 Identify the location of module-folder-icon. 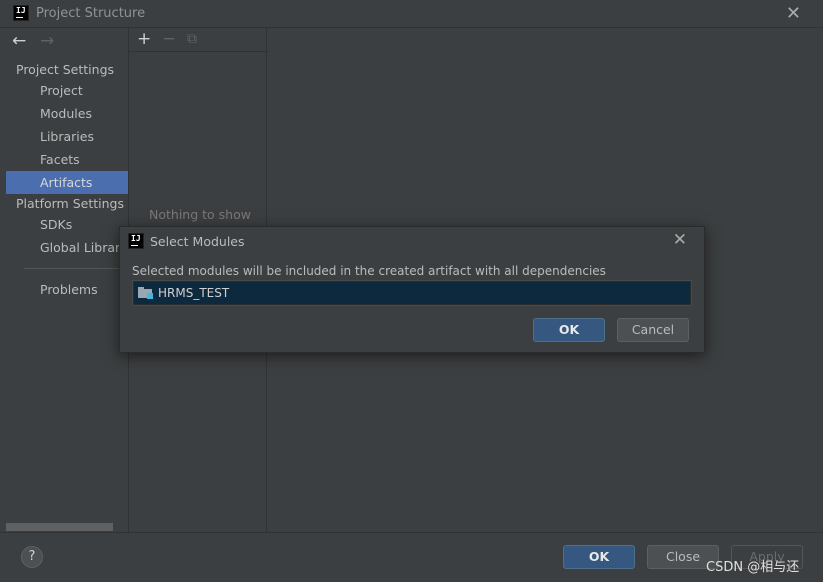
(145, 293).